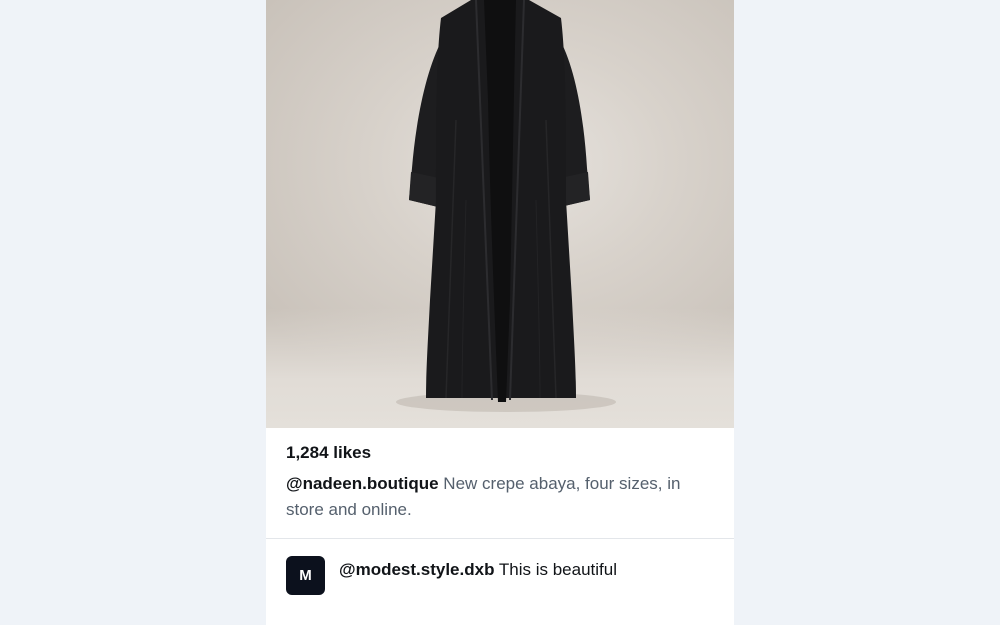  I want to click on comments-divider, so click(500, 538).